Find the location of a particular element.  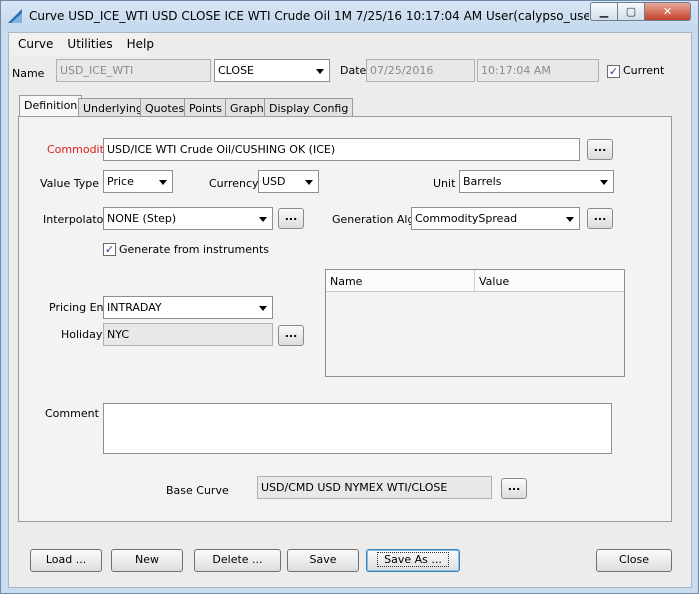

date-label: Date is located at coordinates (353, 70).